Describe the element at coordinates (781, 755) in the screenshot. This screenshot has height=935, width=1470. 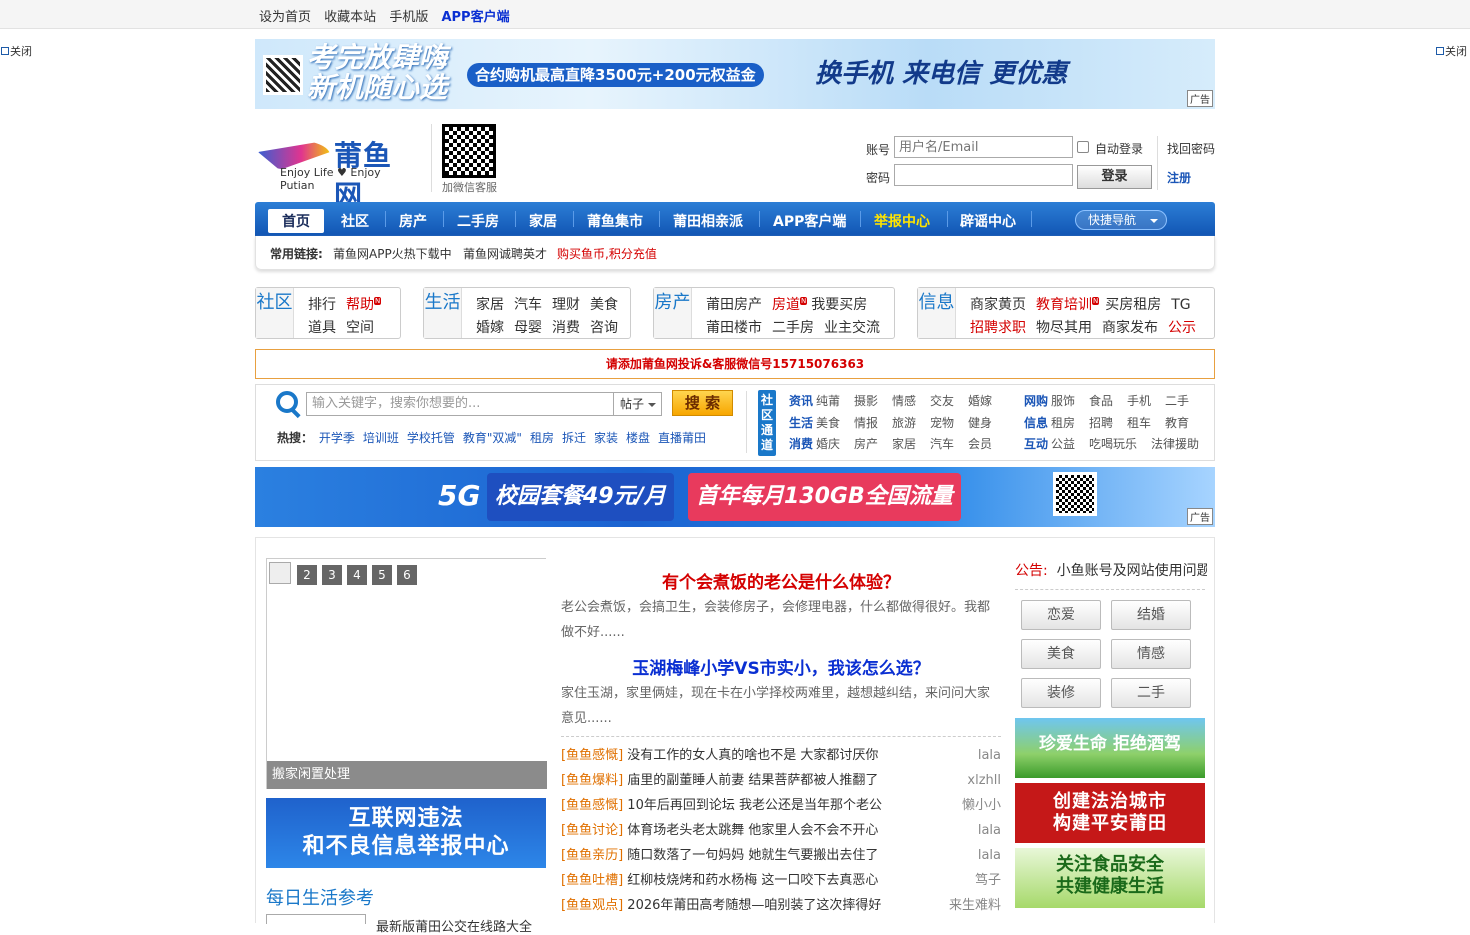
I see `post-item: [鱼鱼感慨] 没有工作的女人真的啥也不是 大家都讨厌你 lala` at that location.